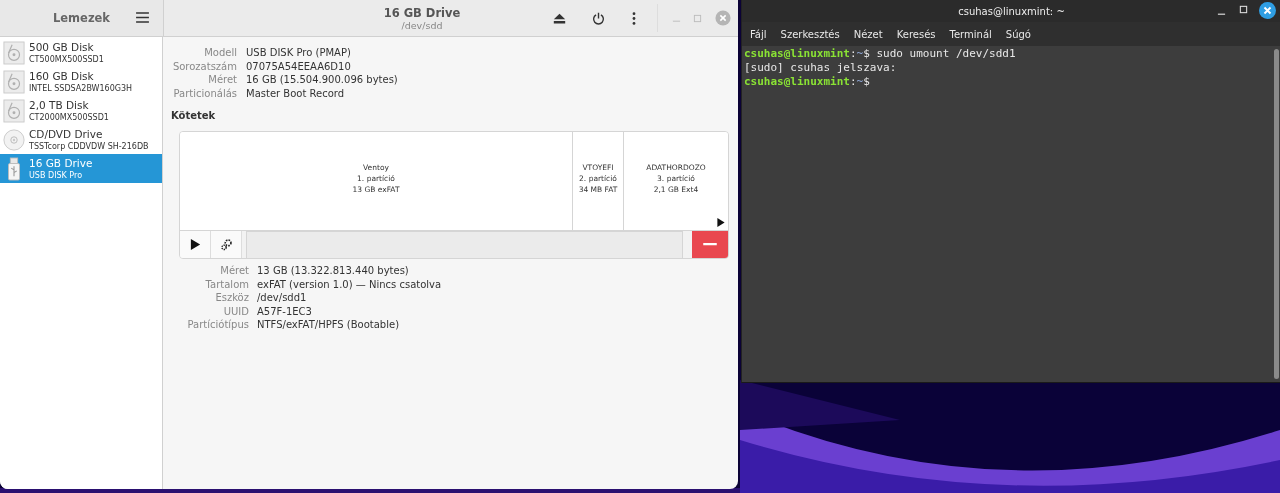 The height and width of the screenshot is (493, 1280). I want to click on property-label: Eszköz, so click(231, 298).